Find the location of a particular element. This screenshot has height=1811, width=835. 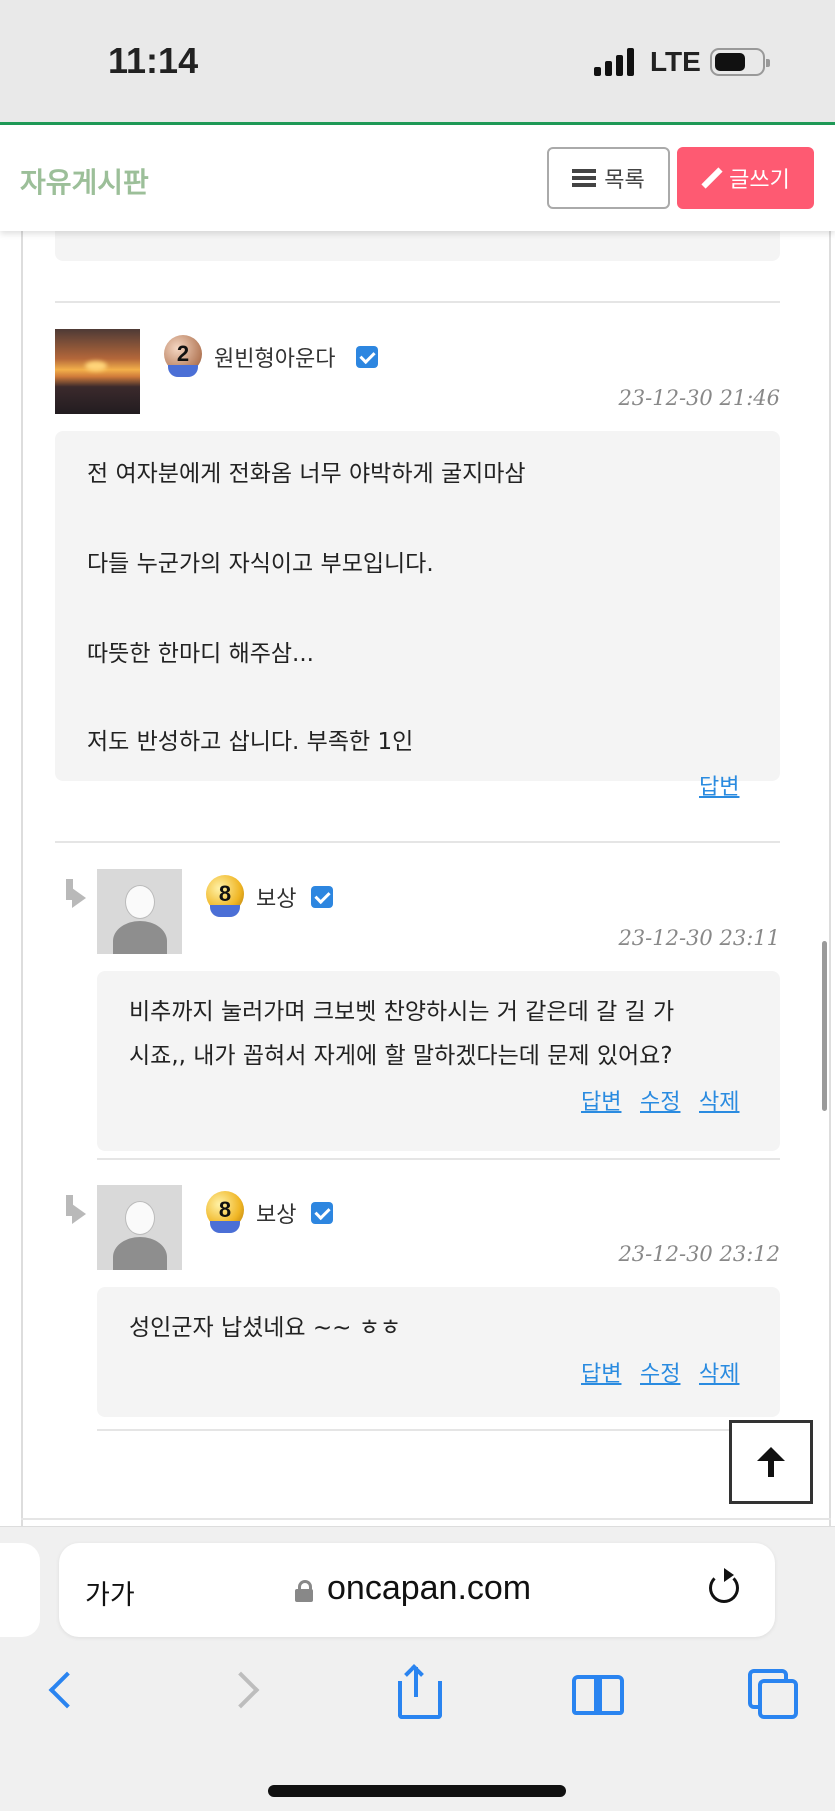

comment-date: 23-12-30 23:11 is located at coordinates (699, 938).